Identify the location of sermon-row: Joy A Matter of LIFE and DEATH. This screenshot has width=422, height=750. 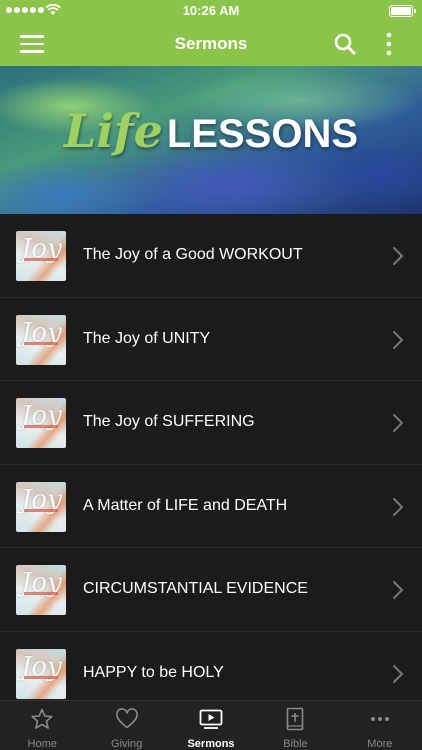
(211, 506).